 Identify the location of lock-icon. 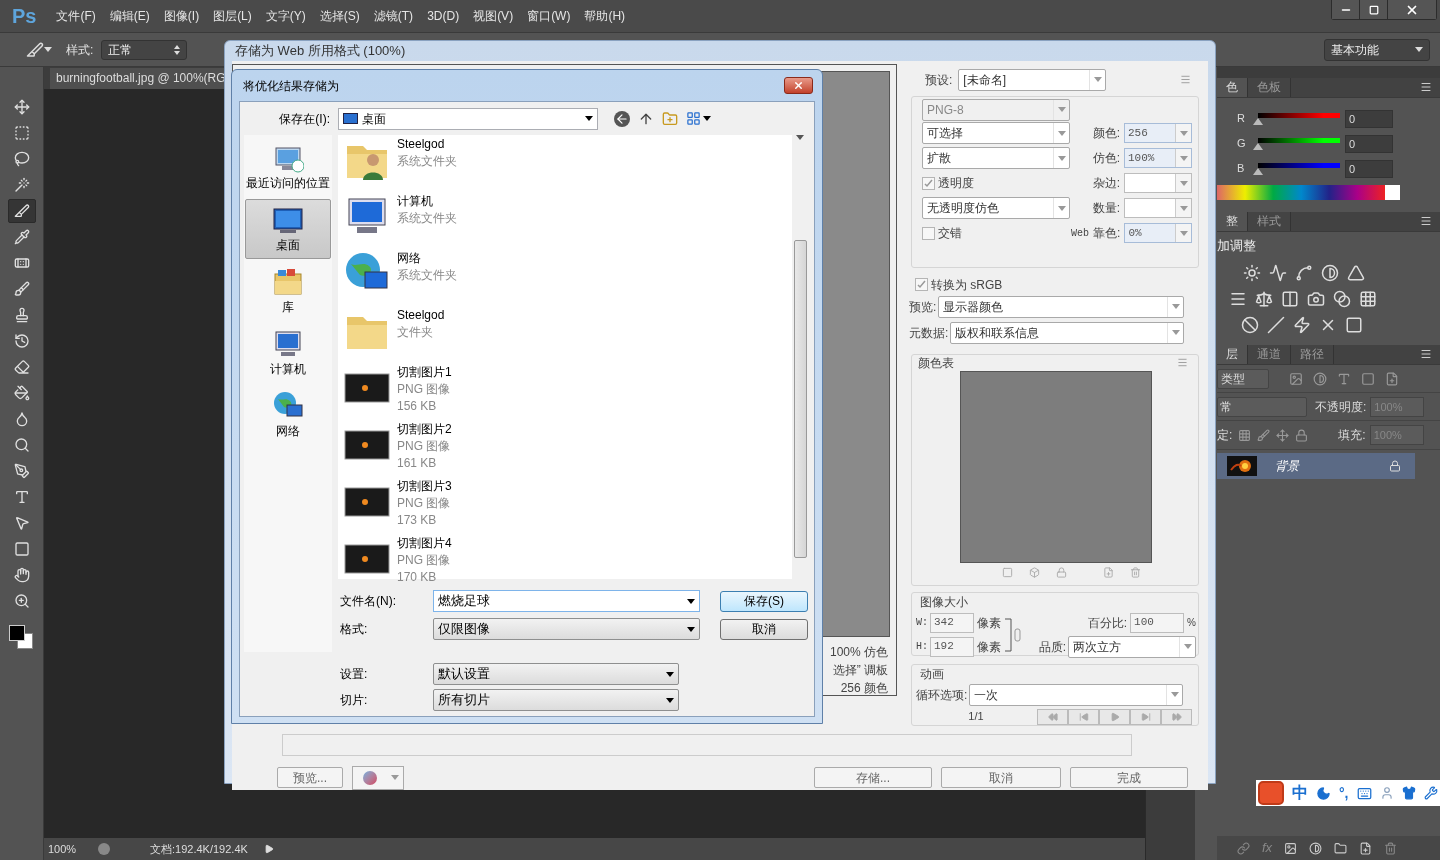
(1302, 435).